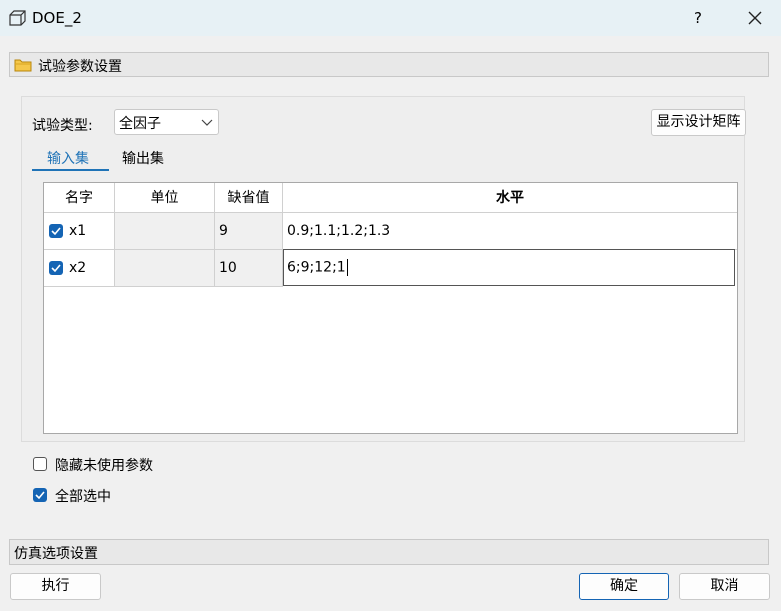  Describe the element at coordinates (57, 18) in the screenshot. I see `window-title: DOE_2` at that location.